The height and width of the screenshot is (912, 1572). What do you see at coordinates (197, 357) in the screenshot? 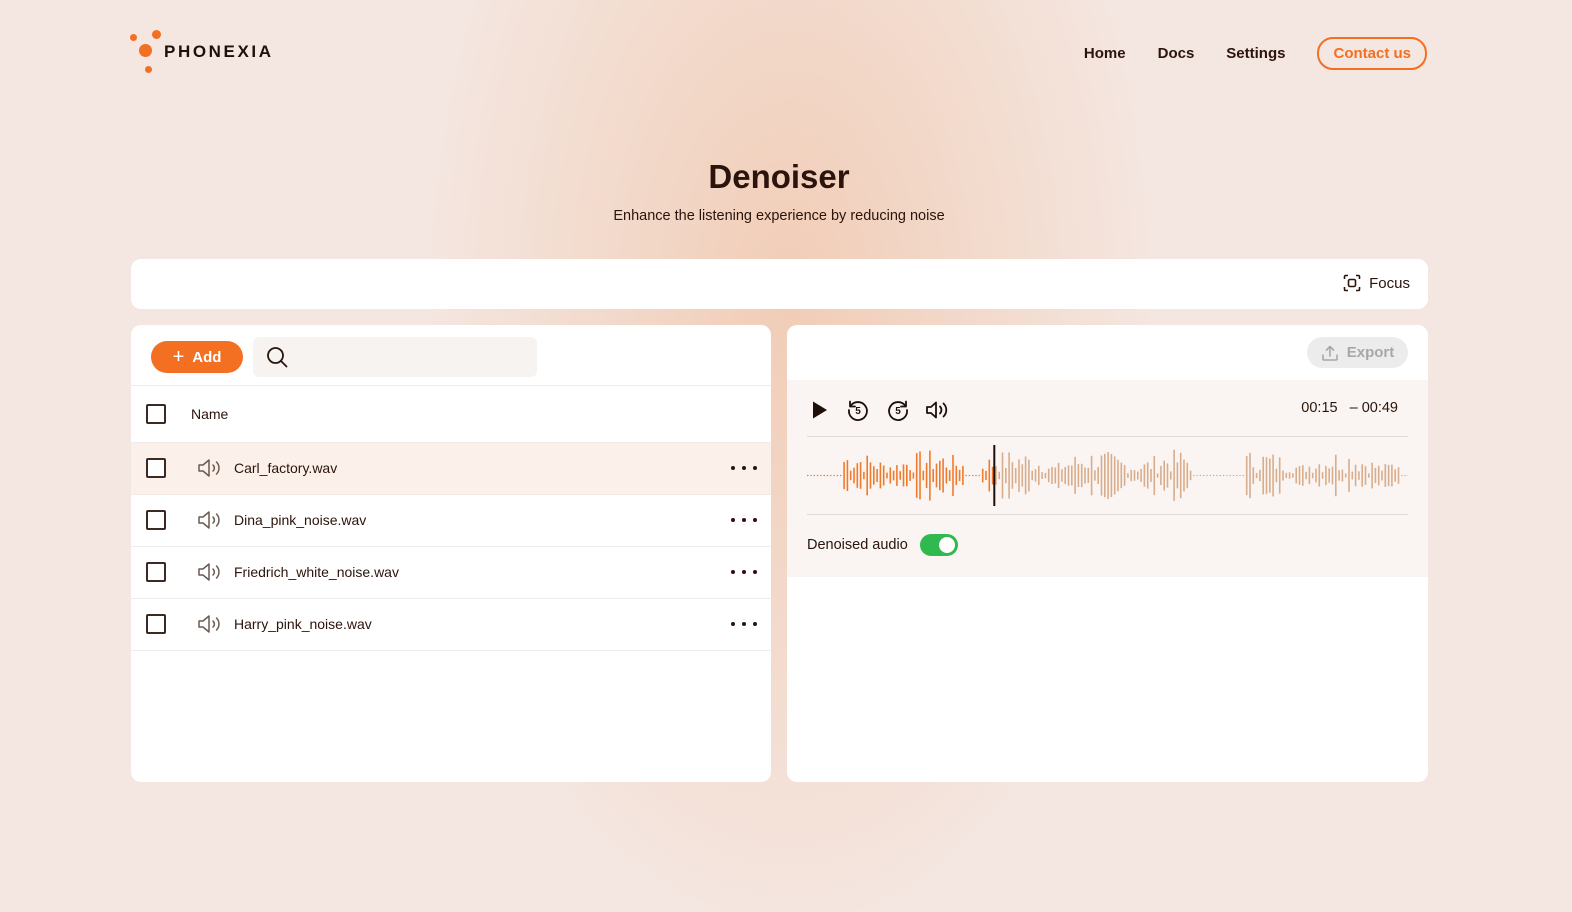
I see `add-button: + Add` at bounding box center [197, 357].